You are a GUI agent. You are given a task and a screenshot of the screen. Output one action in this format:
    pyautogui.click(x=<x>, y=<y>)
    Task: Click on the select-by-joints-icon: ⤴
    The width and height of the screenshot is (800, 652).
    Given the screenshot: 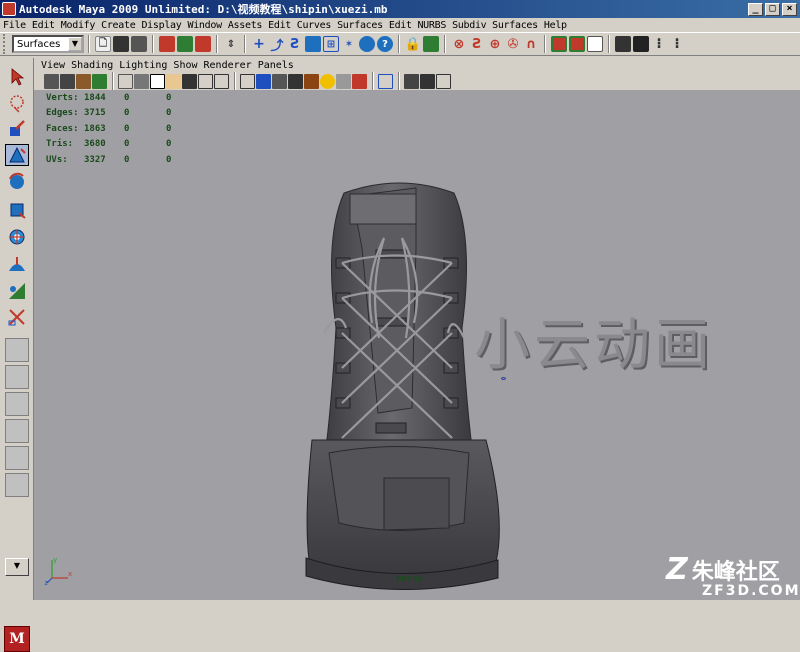 What is the action you would take?
    pyautogui.click(x=277, y=45)
    